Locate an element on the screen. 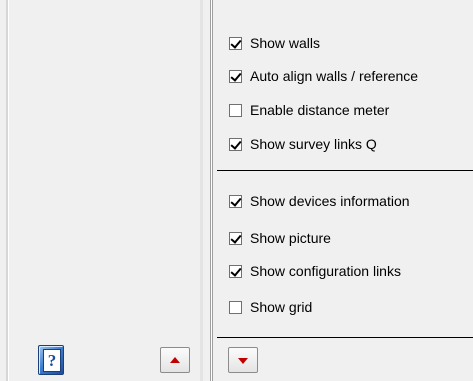  help-question-glyph: ? is located at coordinates (52, 360).